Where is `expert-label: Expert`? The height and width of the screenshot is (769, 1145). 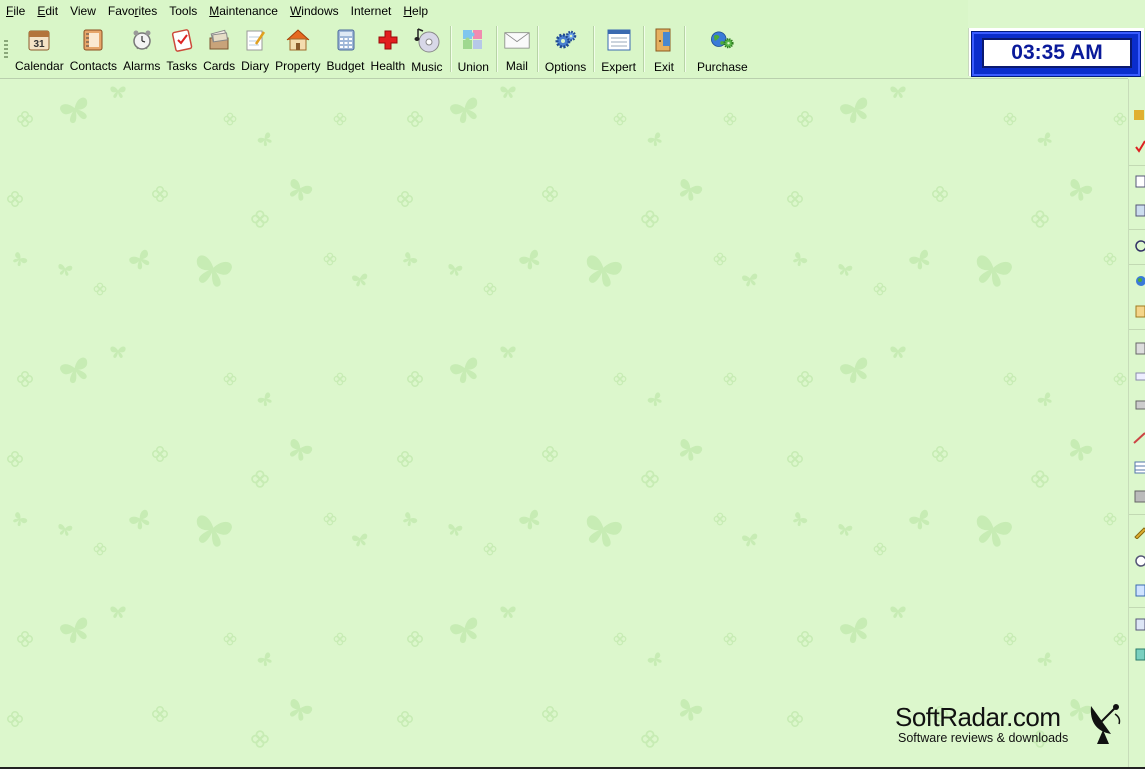 expert-label: Expert is located at coordinates (618, 67).